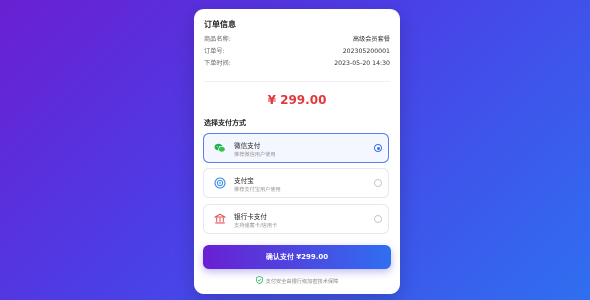 The image size is (590, 300). What do you see at coordinates (217, 63) in the screenshot?
I see `order-label: 下单时间:` at bounding box center [217, 63].